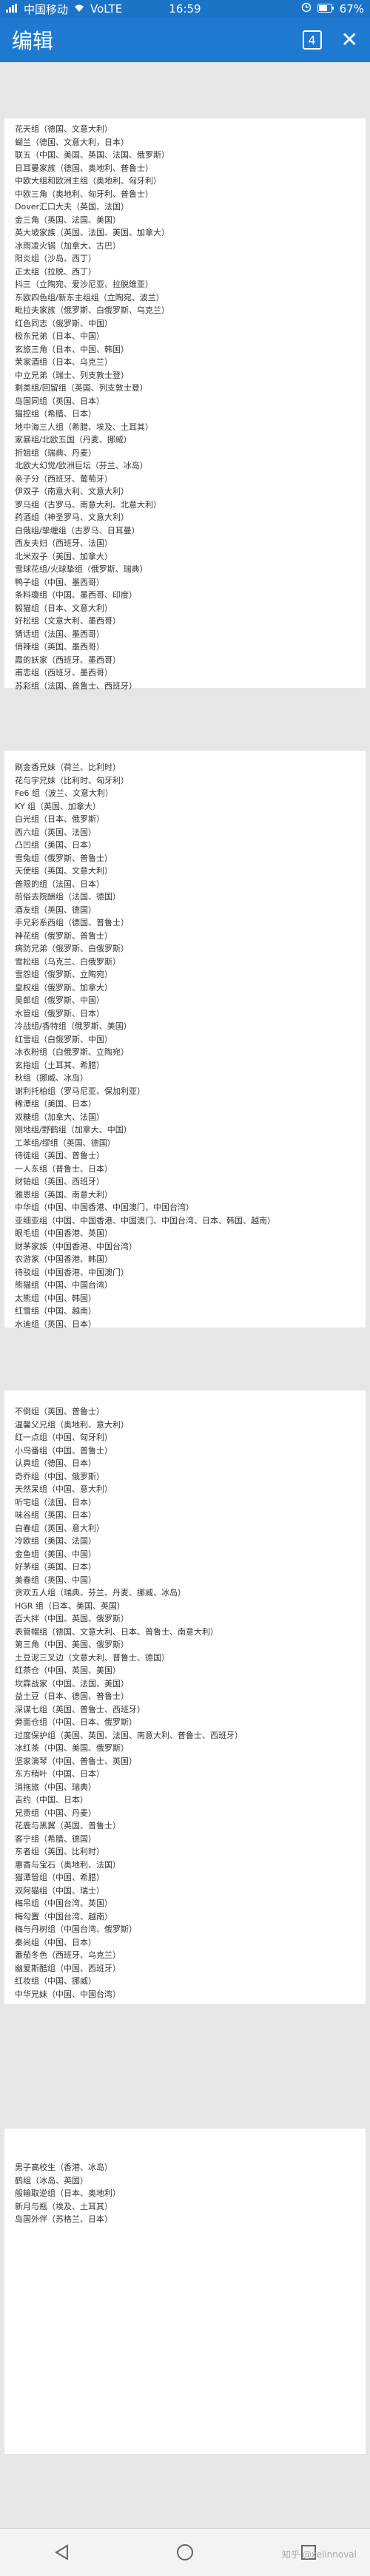  What do you see at coordinates (68, 961) in the screenshot?
I see `list-item: 雪松组（乌克兰、白俄罗斯）` at bounding box center [68, 961].